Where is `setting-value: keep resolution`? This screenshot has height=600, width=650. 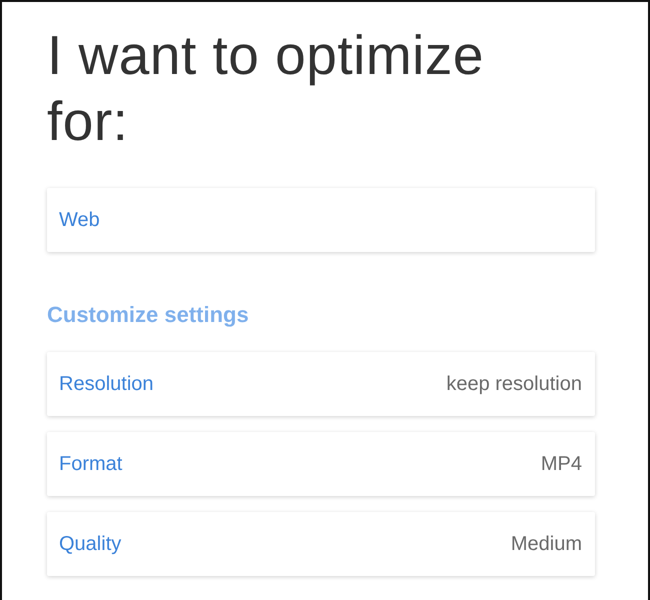
setting-value: keep resolution is located at coordinates (514, 384).